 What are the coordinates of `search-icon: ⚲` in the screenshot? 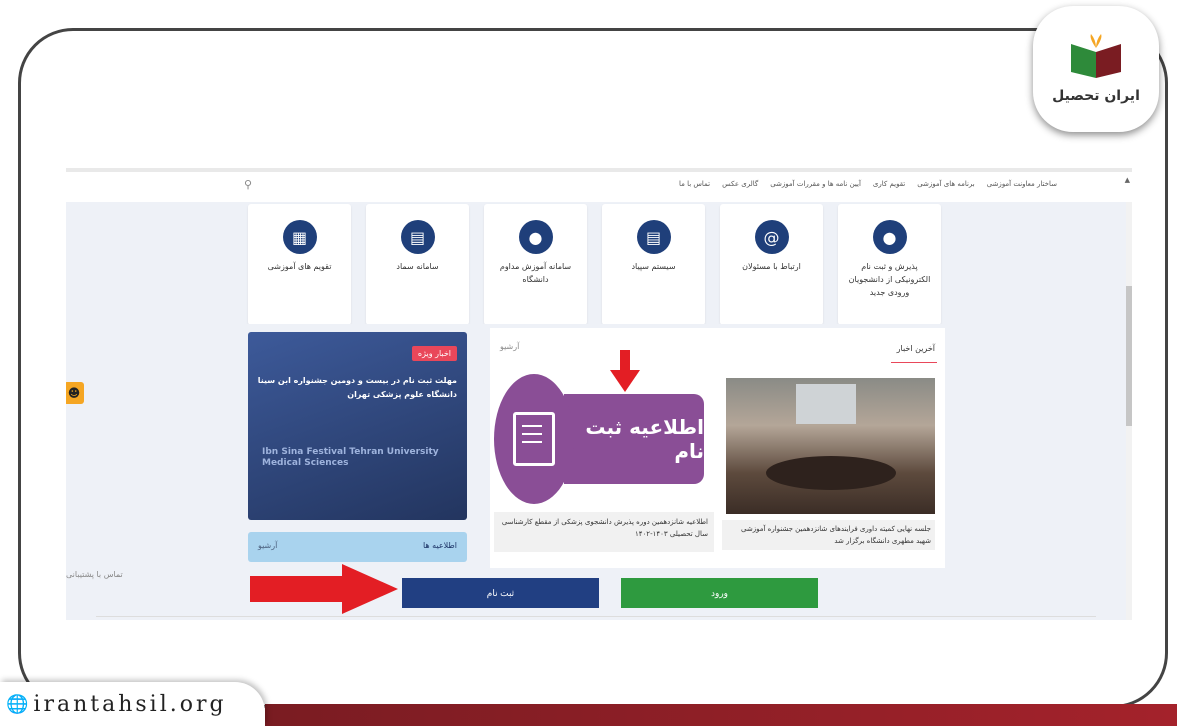 It's located at (248, 184).